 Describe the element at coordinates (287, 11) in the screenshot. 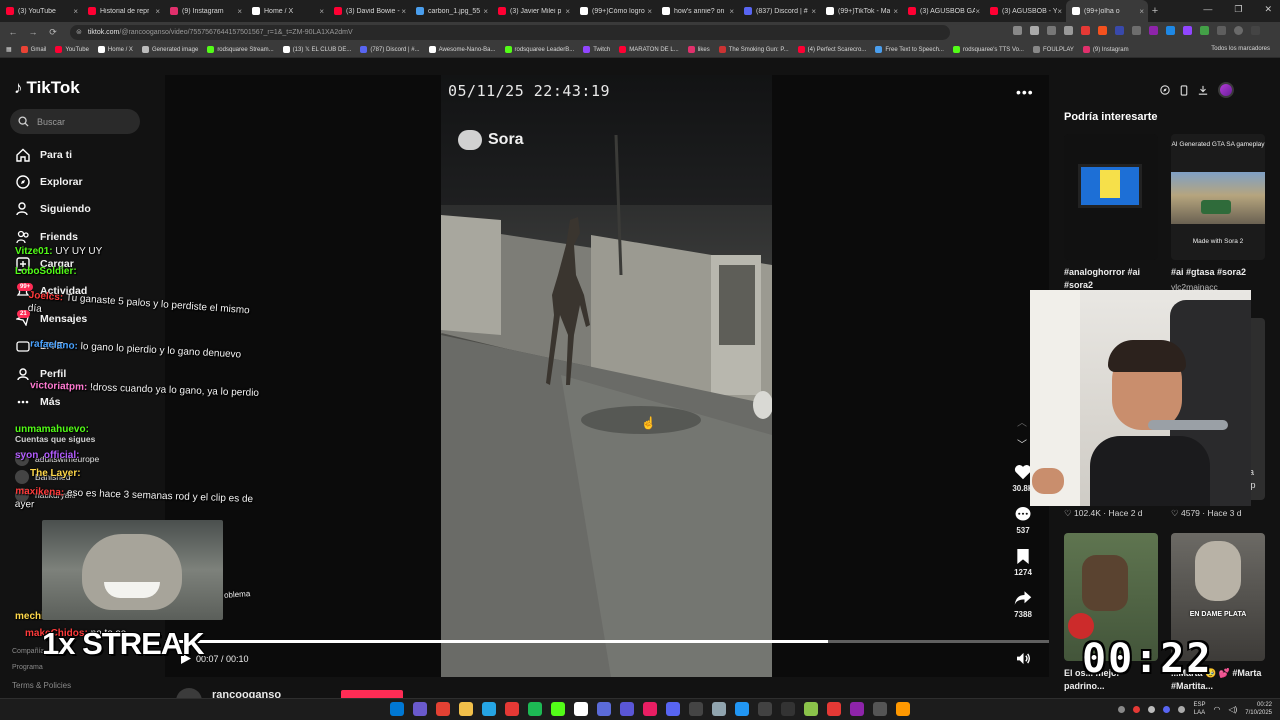

I see `browser-tab: Home / X ×` at that location.